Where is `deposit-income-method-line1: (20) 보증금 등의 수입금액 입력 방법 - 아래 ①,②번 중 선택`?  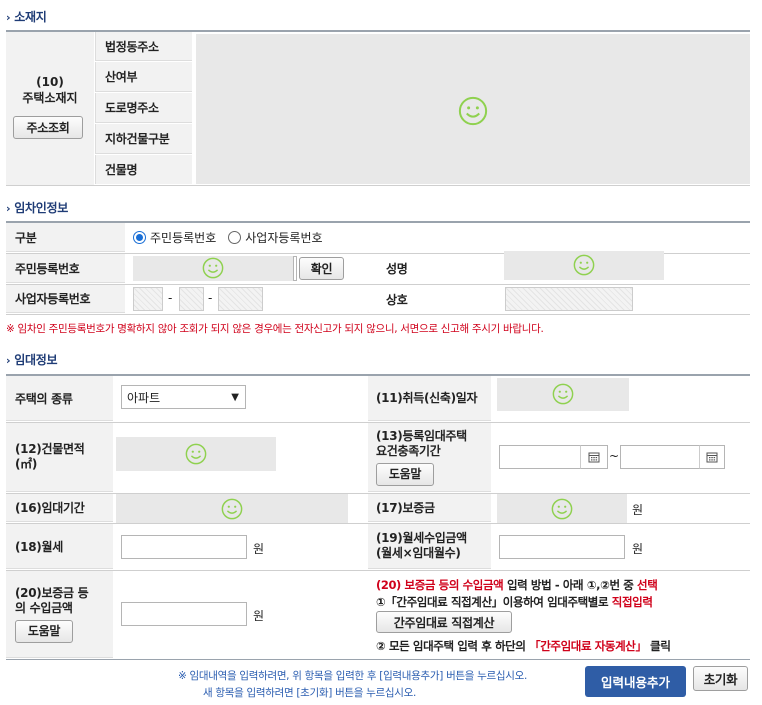 deposit-income-method-line1: (20) 보증금 등의 수입금액 입력 방법 - 아래 ①,②번 중 선택 is located at coordinates (517, 585).